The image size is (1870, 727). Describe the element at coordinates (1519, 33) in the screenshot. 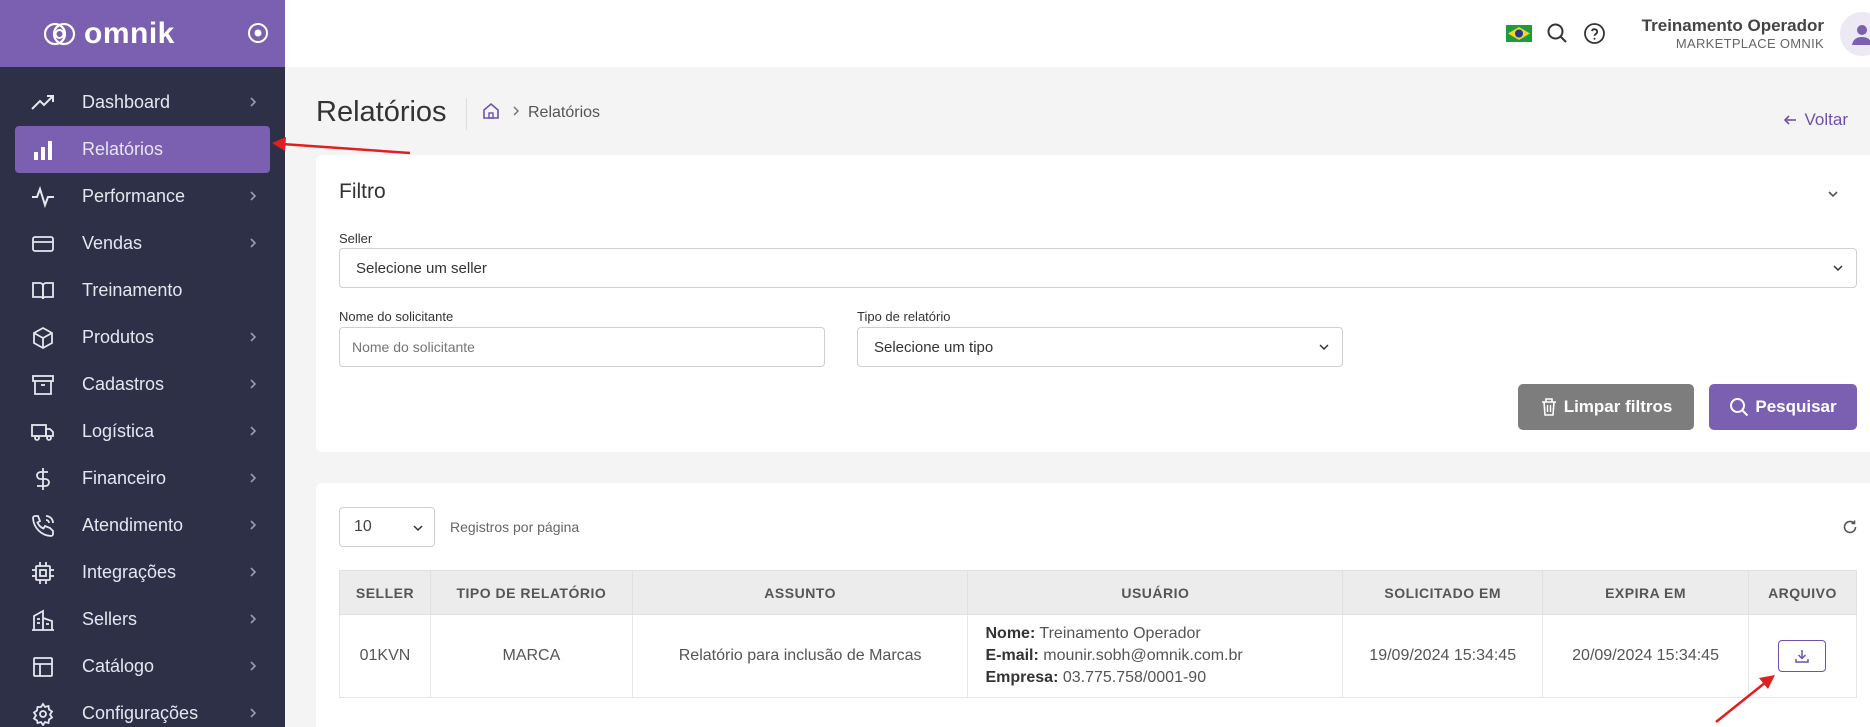

I see `brazil-flag-icon` at that location.